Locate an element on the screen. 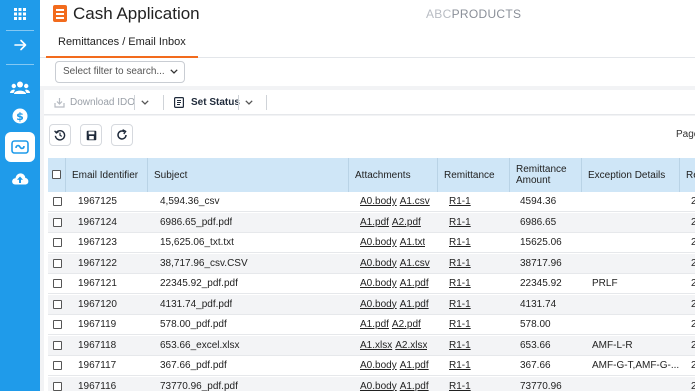 The image size is (695, 391). download-ido-button: Download IDO is located at coordinates (94, 102).